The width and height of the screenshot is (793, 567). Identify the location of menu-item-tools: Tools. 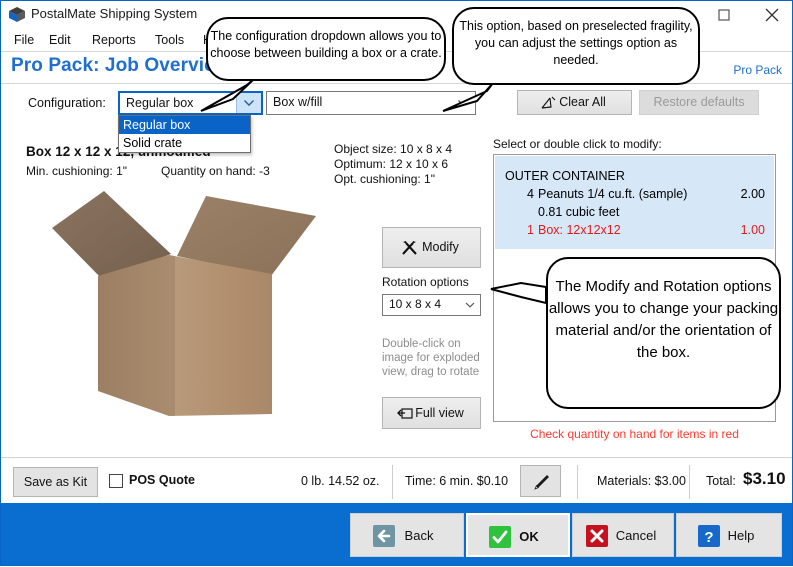
(169, 40).